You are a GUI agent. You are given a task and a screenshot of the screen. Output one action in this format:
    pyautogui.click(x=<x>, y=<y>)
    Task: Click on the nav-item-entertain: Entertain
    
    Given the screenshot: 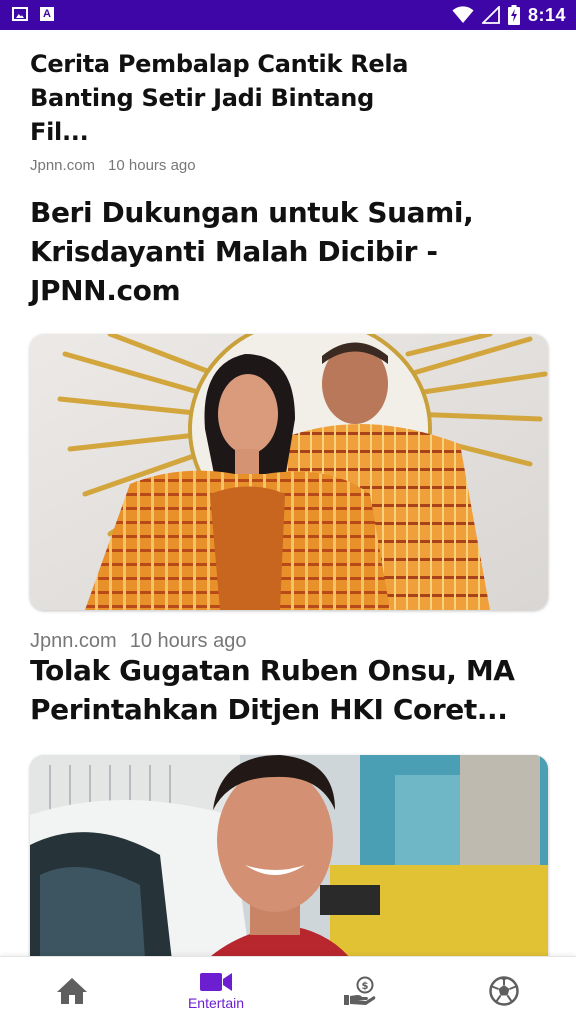 What is the action you would take?
    pyautogui.click(x=216, y=991)
    